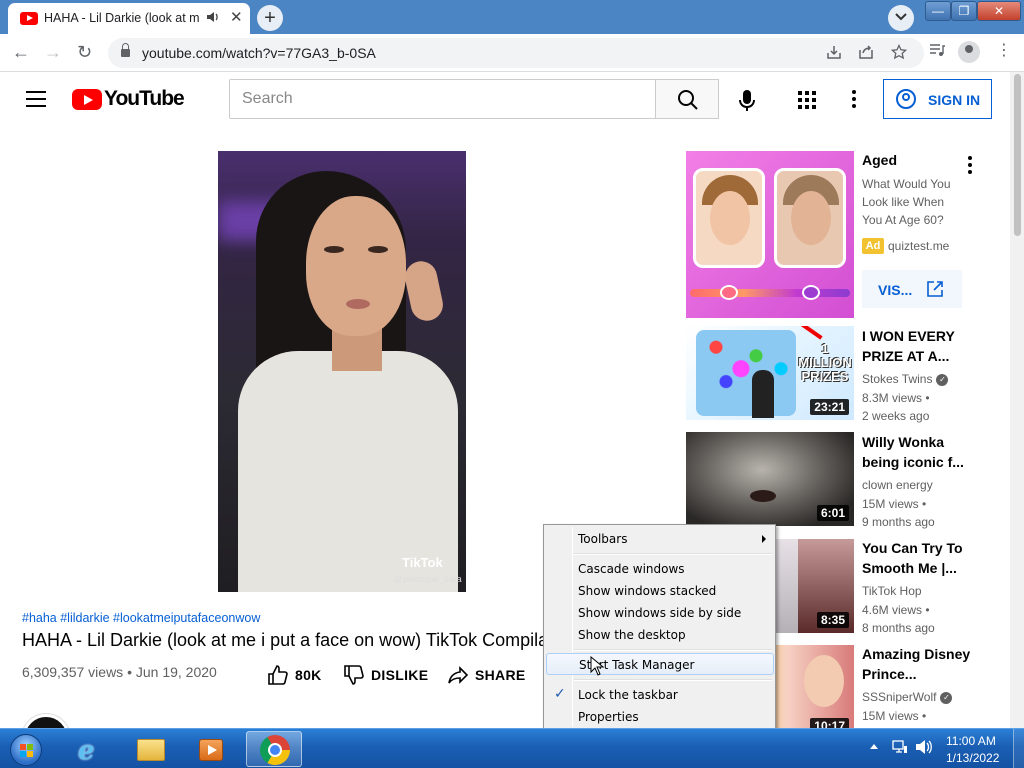 The width and height of the screenshot is (1024, 768). Describe the element at coordinates (660, 539) in the screenshot. I see `menu-item-toolbars: Toolbars` at that location.